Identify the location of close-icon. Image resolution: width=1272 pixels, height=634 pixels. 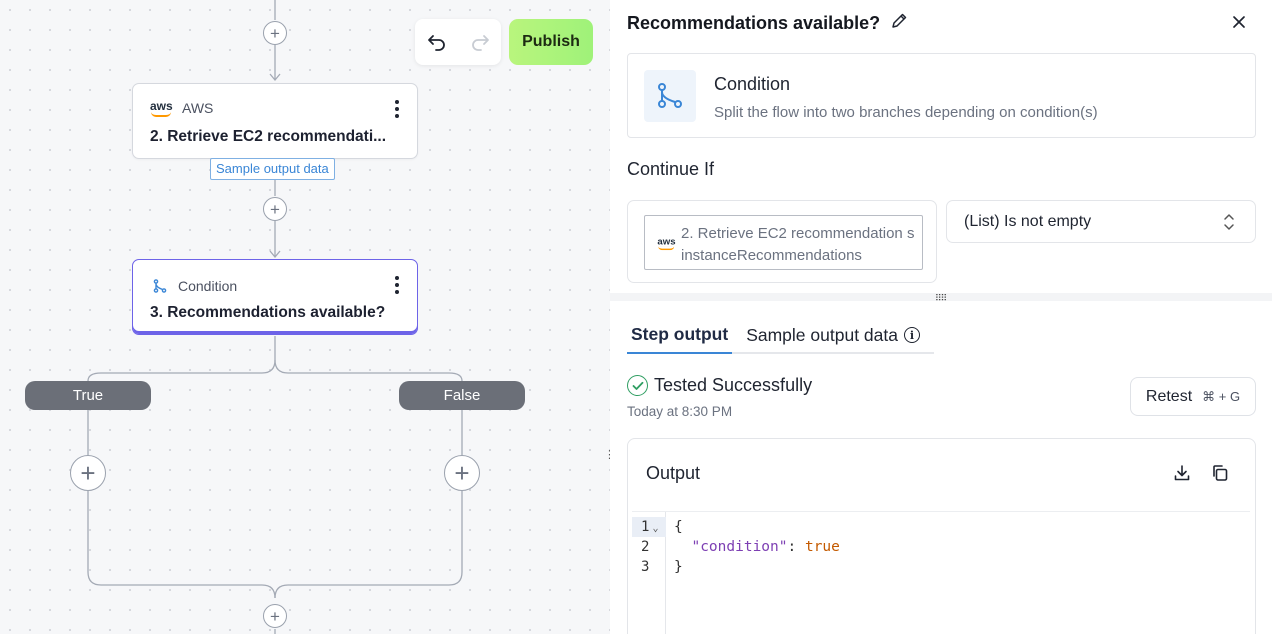
(1239, 22).